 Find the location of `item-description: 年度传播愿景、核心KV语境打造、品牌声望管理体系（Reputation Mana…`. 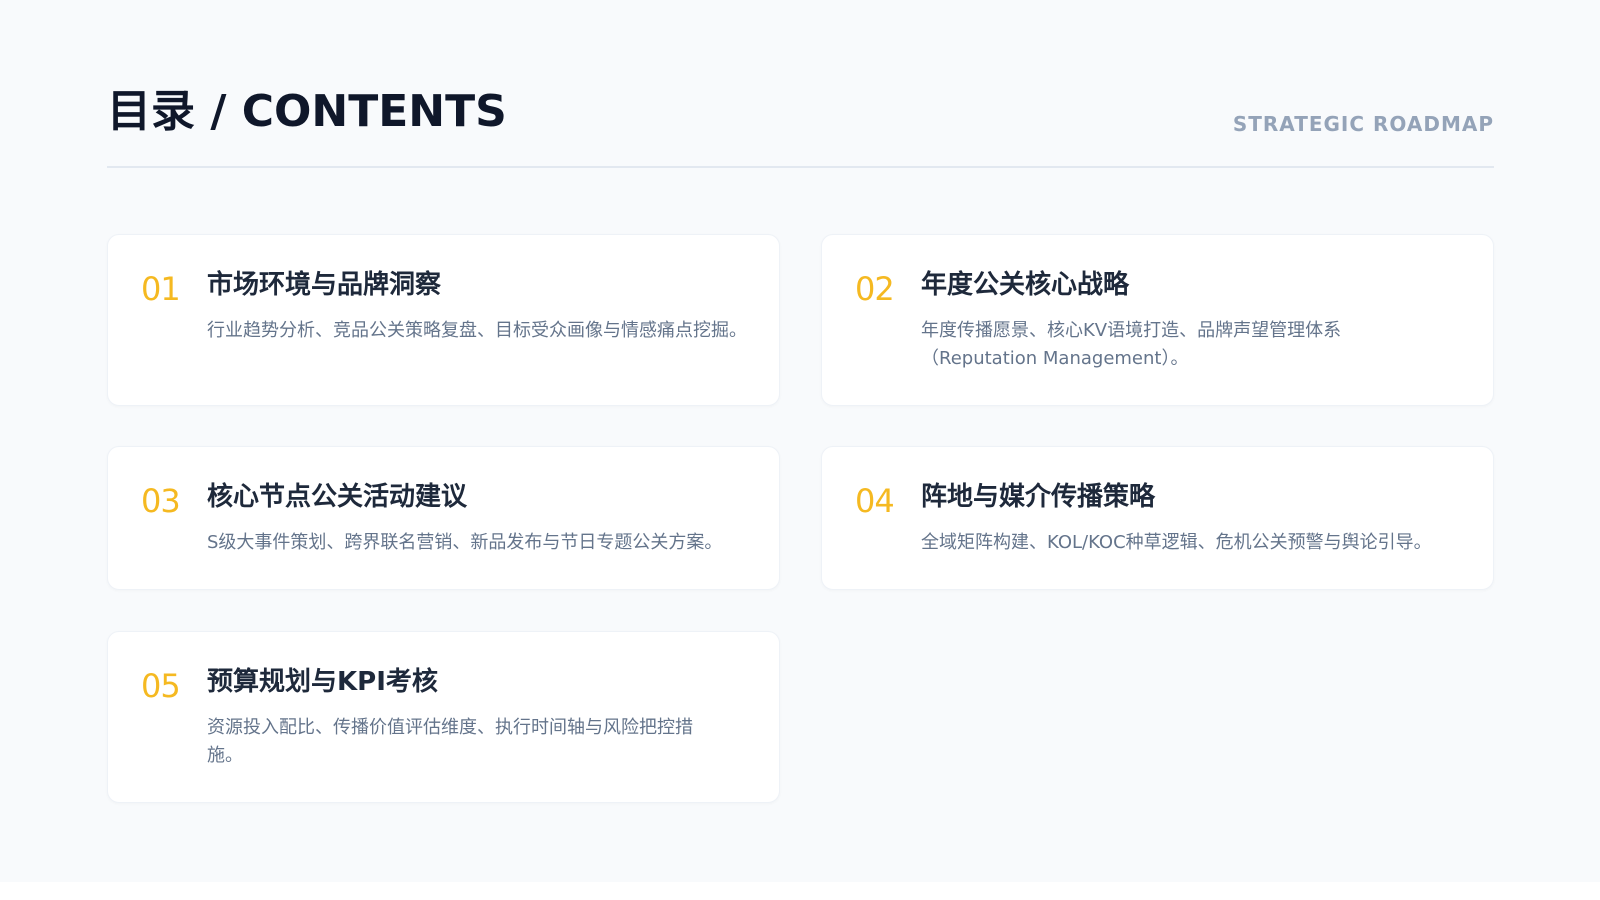

item-description: 年度传播愿景、核心KV语境打造、品牌声望管理体系（Reputation Mana… is located at coordinates (1131, 344).